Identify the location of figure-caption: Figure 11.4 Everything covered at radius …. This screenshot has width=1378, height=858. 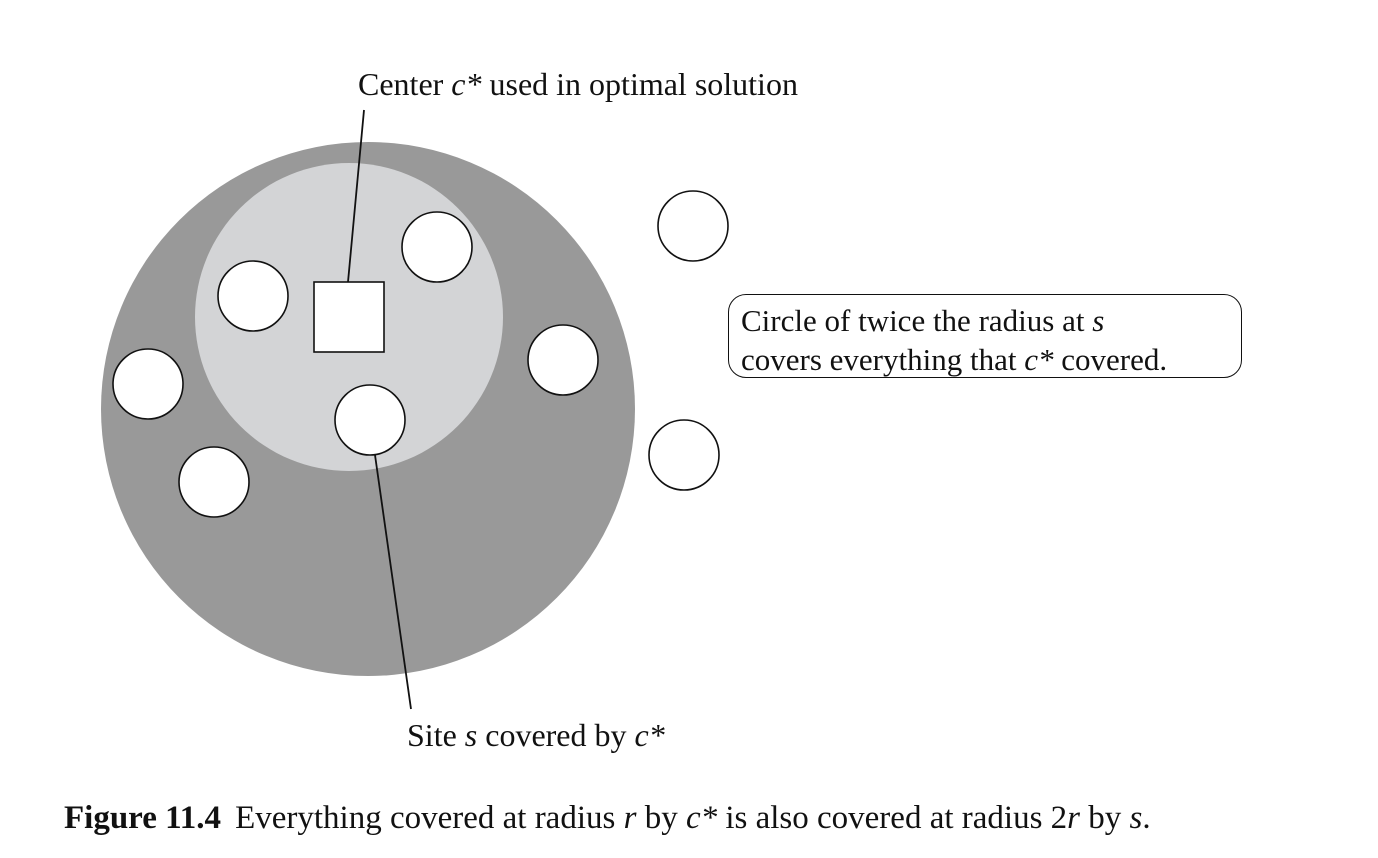
(607, 818).